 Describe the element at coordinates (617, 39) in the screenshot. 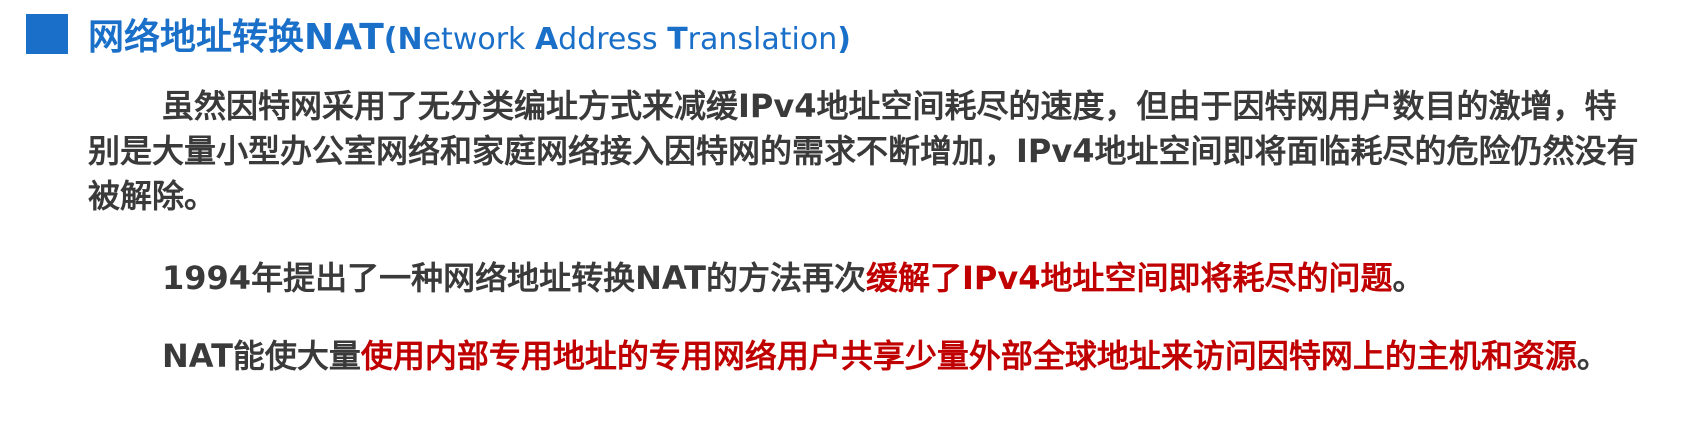

I see `heading-en: (Network Address Translation)` at that location.